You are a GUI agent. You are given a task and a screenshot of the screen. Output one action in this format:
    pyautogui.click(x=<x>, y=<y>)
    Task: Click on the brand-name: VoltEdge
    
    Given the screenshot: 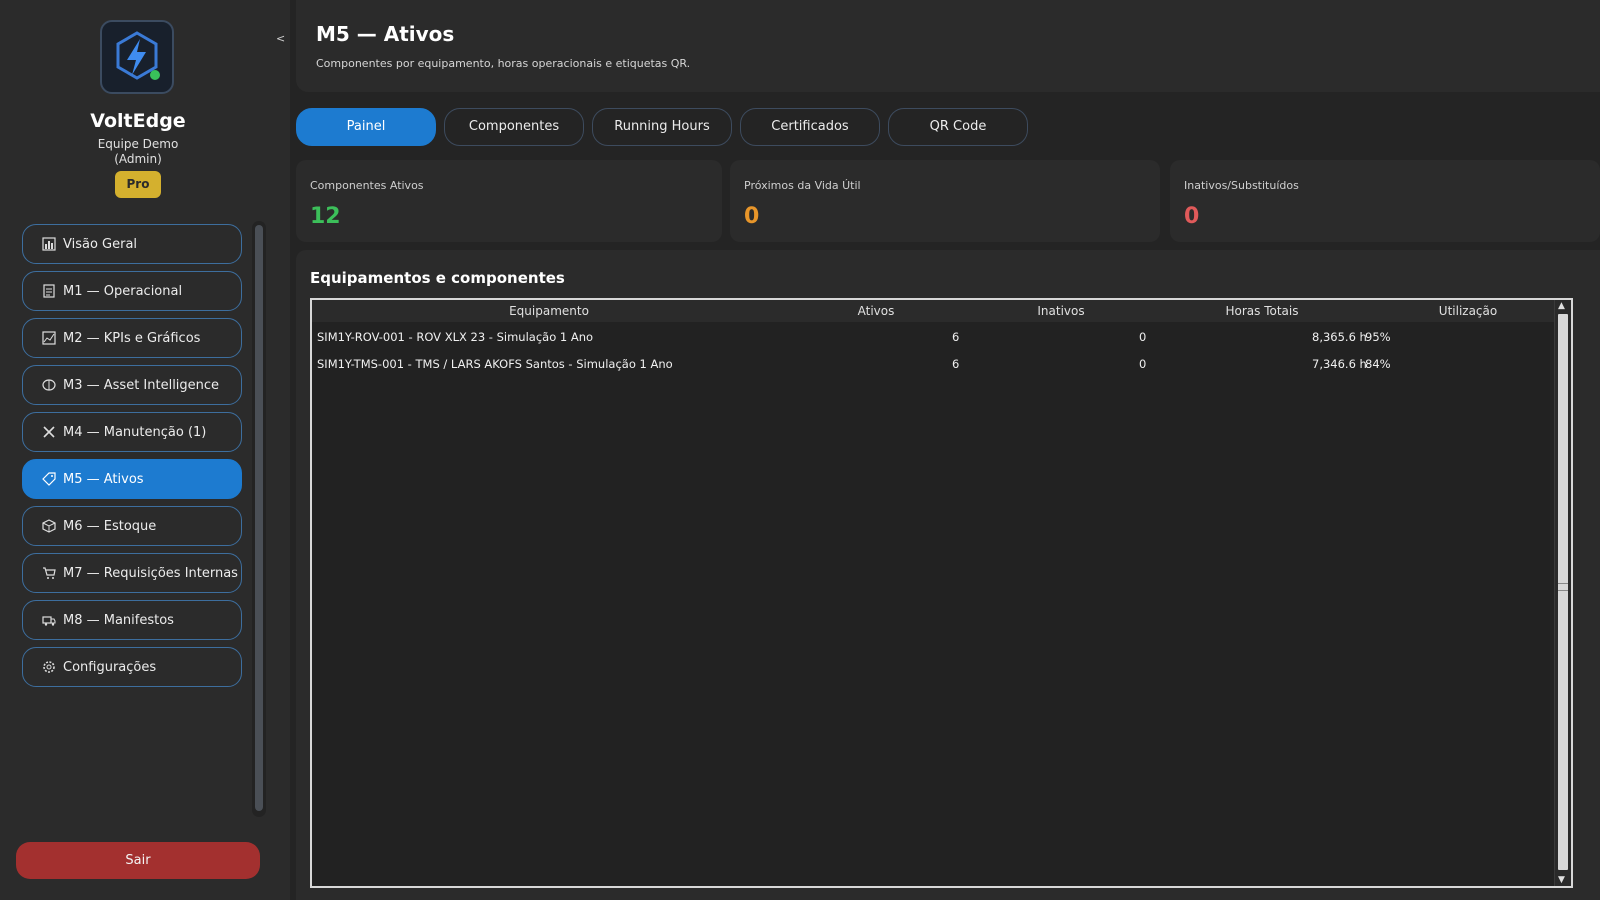 What is the action you would take?
    pyautogui.click(x=138, y=121)
    